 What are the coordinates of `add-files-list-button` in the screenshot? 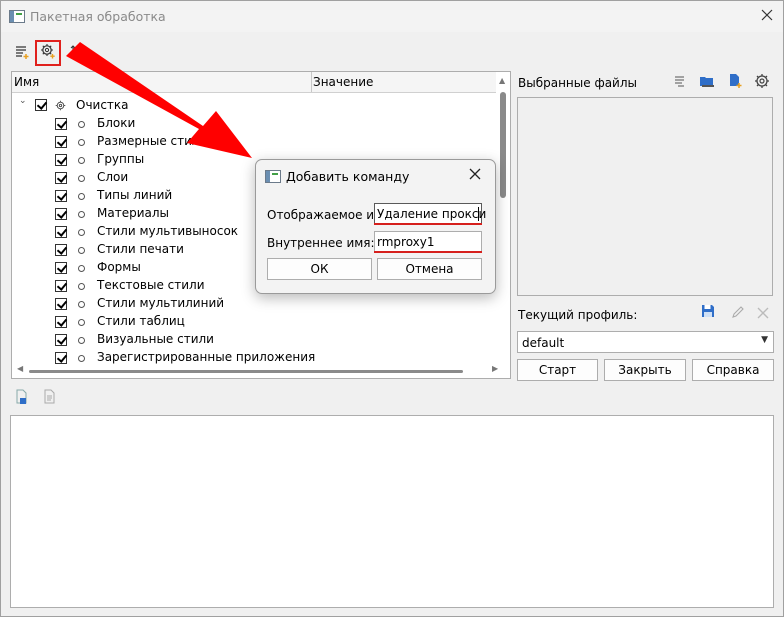 It's located at (680, 83).